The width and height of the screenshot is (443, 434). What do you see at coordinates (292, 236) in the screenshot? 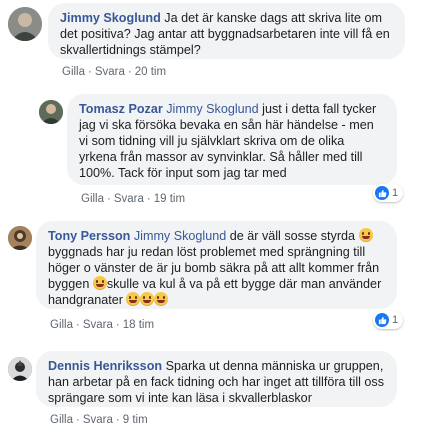
I see `comment-text: de är väll sosse styrda` at bounding box center [292, 236].